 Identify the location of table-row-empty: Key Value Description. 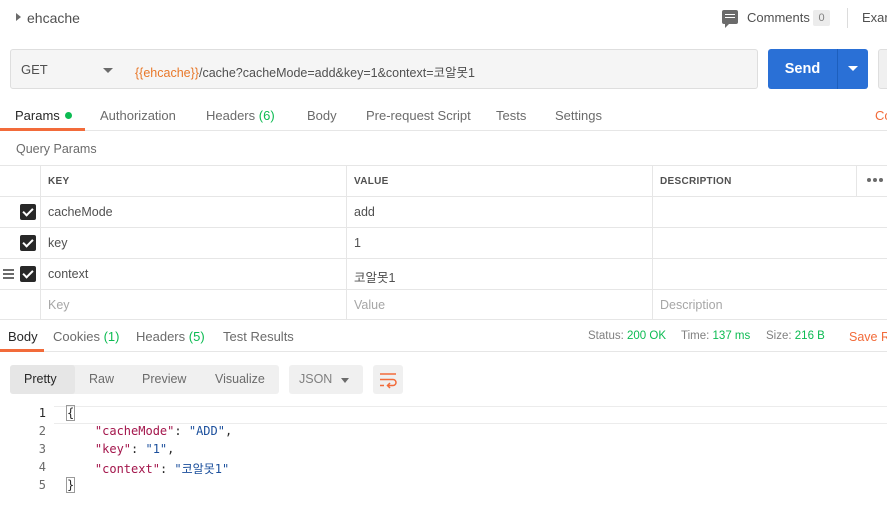
(443, 304).